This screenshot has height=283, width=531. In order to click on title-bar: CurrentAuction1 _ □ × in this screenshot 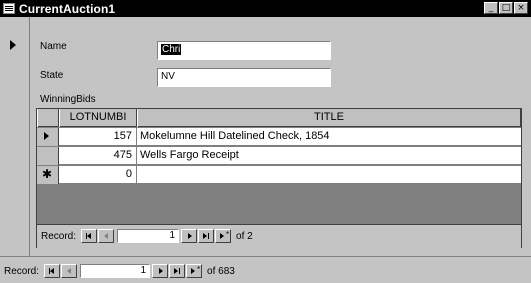, I will do `click(265, 8)`.